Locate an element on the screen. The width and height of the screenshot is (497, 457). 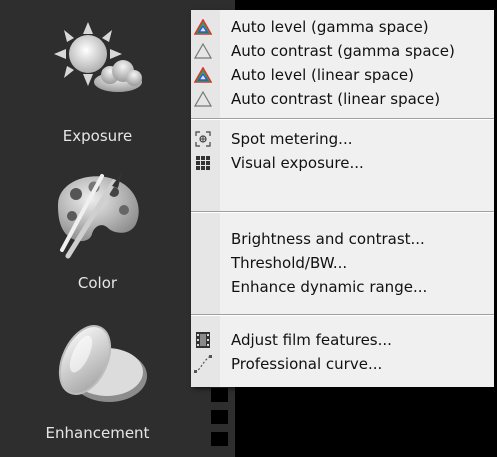
menu-item-auto-contrast-gamma: Auto contrast (gamma space) is located at coordinates (342, 51).